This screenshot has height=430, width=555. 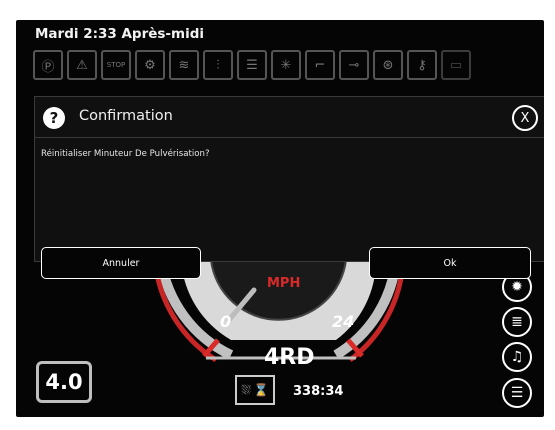 I want to click on close-button: X, so click(x=525, y=118).